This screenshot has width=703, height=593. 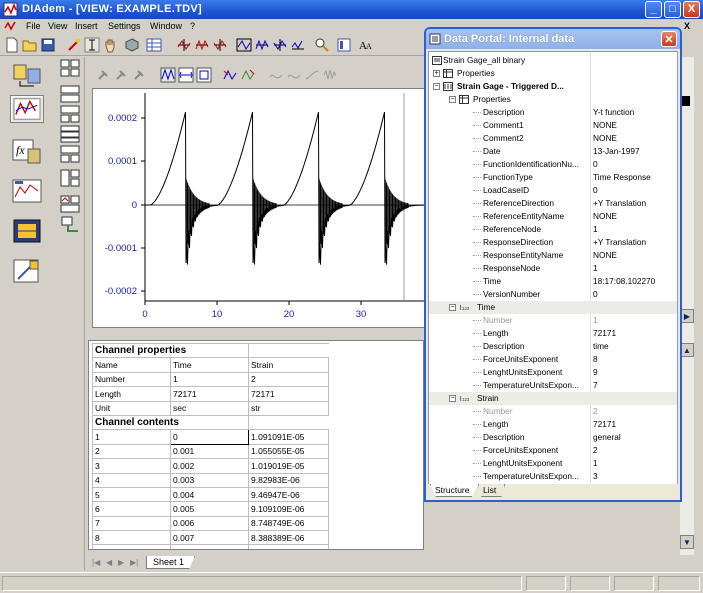 What do you see at coordinates (553, 39) in the screenshot?
I see `data-portal-title-bar: Data Portal: Internal data ✕` at bounding box center [553, 39].